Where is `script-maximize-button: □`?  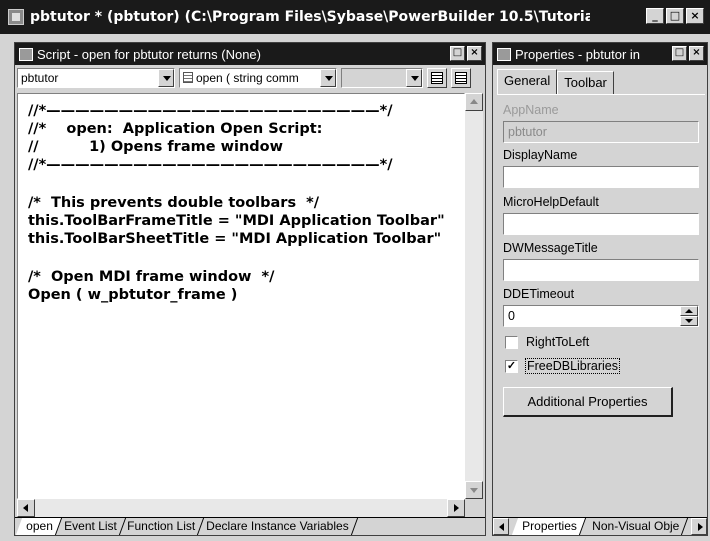
script-maximize-button: □ is located at coordinates (457, 53).